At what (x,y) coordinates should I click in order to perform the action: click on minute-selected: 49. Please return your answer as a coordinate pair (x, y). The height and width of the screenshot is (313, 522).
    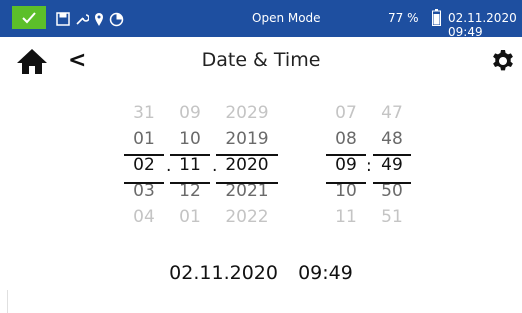
    Looking at the image, I should click on (392, 165).